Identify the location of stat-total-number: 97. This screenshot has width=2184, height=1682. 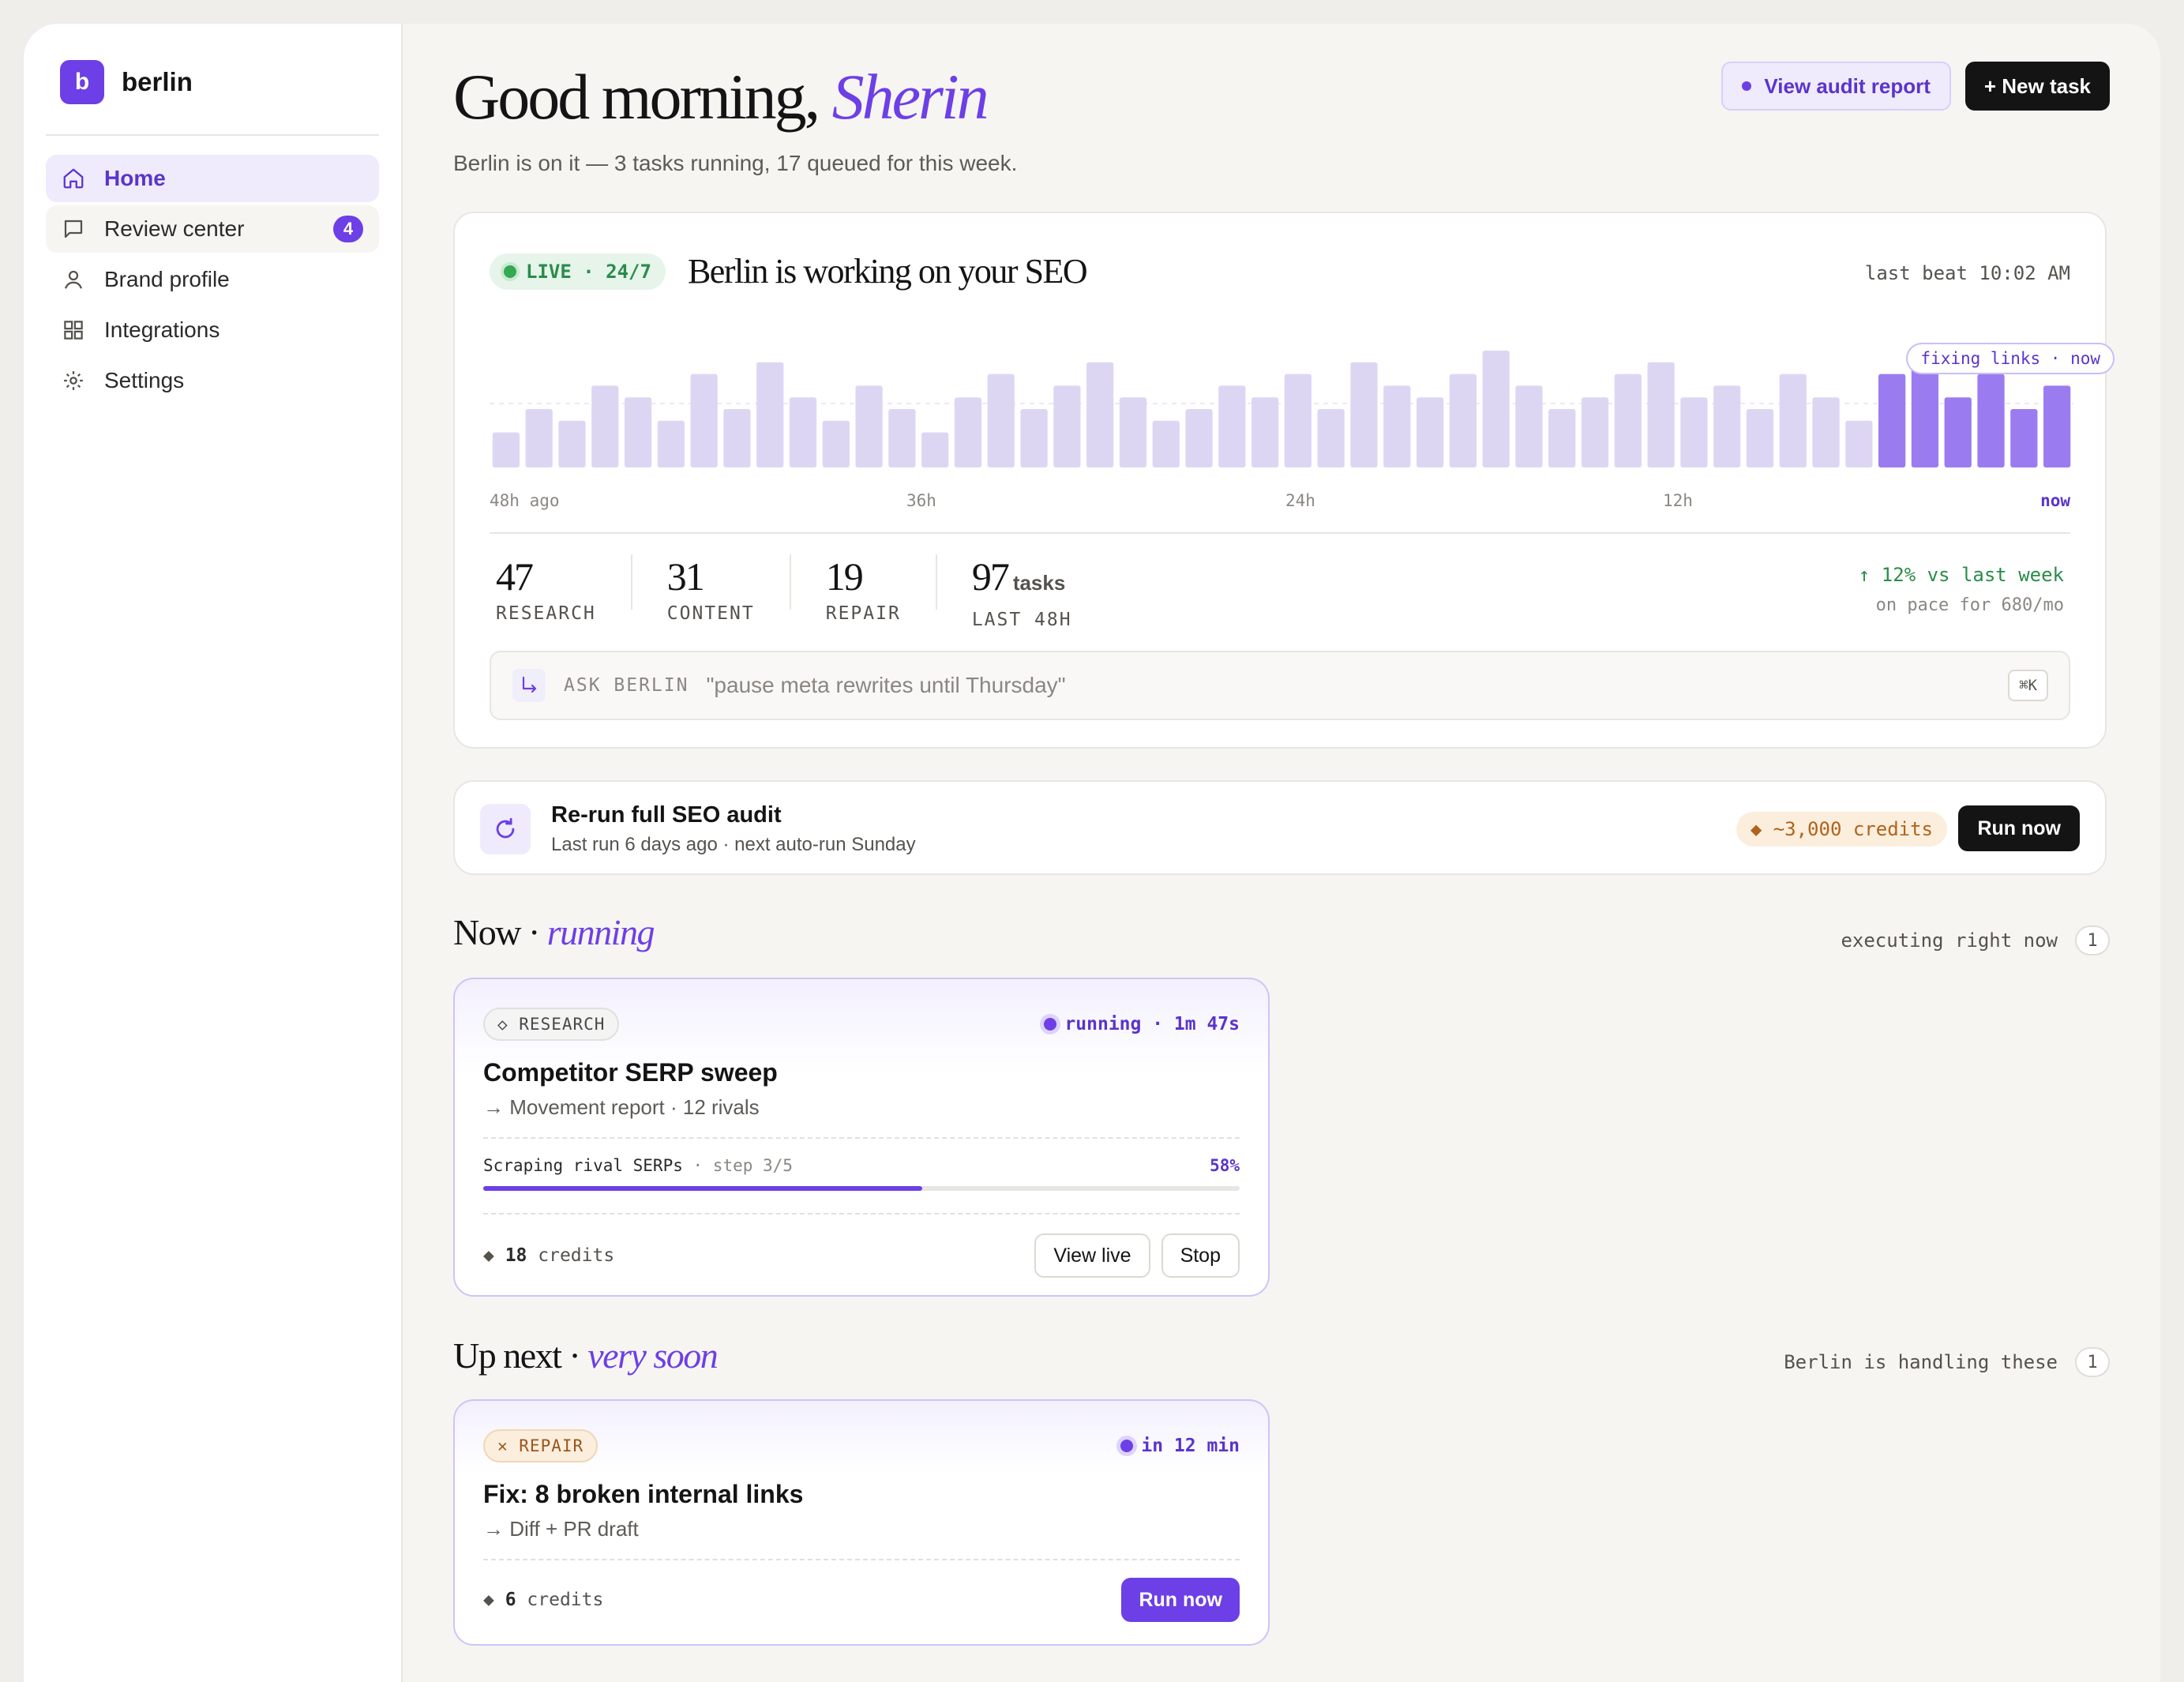
(990, 576).